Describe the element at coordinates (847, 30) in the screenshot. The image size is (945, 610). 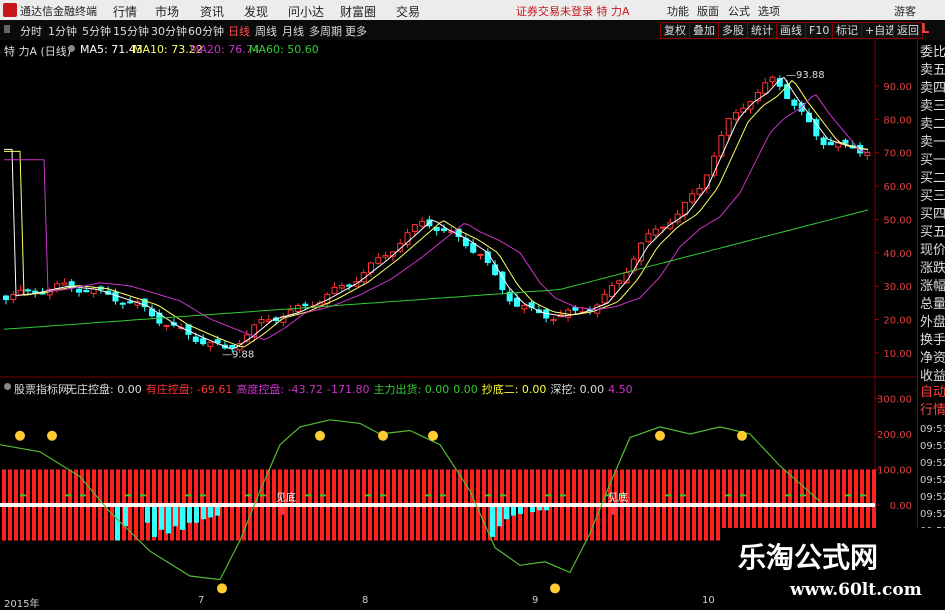
I see `mark-button: 标记` at that location.